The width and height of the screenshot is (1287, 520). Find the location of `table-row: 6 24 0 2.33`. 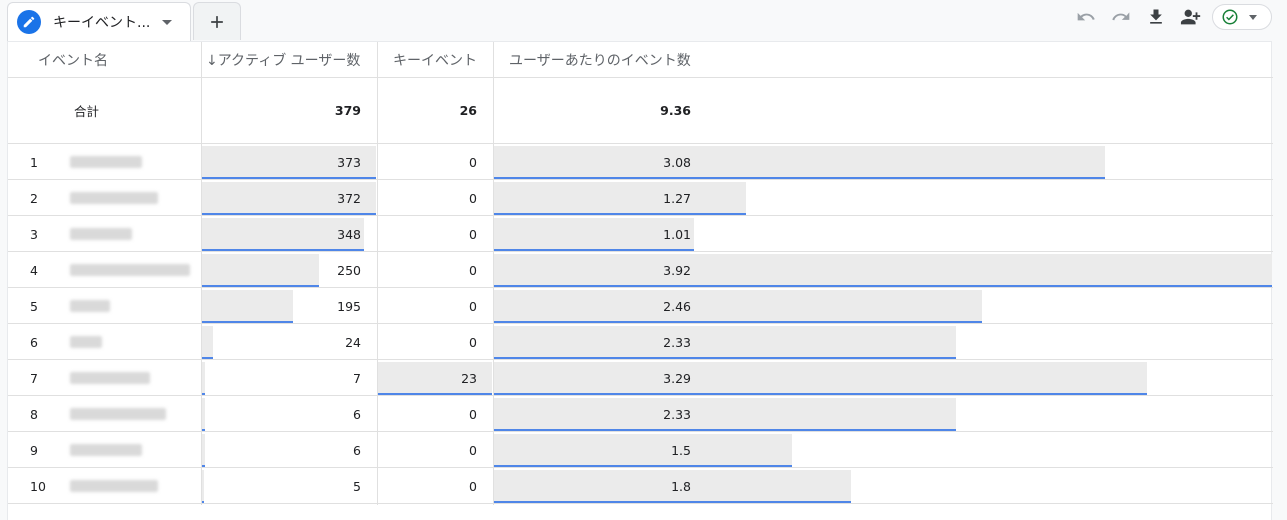

table-row: 6 24 0 2.33 is located at coordinates (640, 342).